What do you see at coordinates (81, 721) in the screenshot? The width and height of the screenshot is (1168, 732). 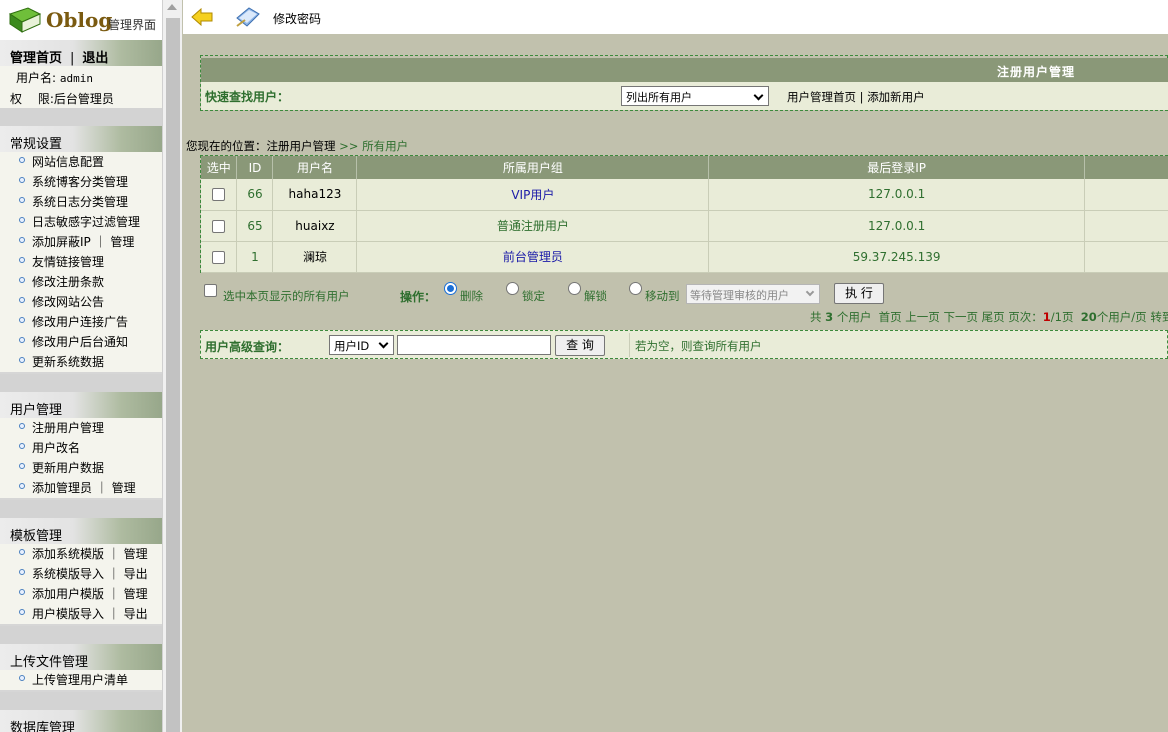 I see `section-header-database: 数据库管理` at bounding box center [81, 721].